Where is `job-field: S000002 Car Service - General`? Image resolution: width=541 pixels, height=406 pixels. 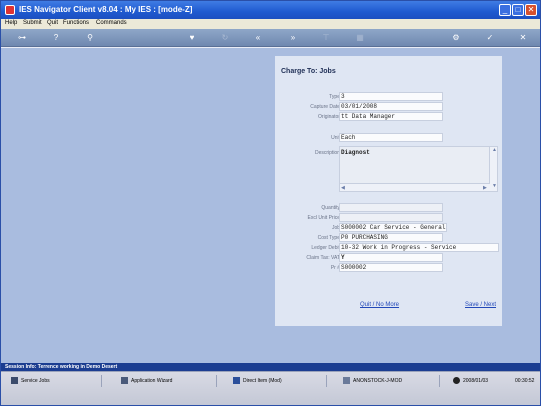 job-field: S000002 Car Service - General is located at coordinates (393, 227).